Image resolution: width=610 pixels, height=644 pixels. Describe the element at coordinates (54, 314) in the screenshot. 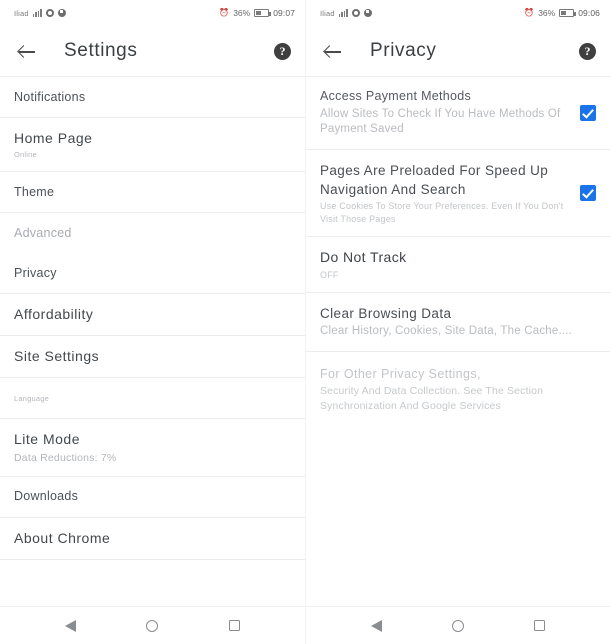

I see `list-item-title: Affordability` at that location.